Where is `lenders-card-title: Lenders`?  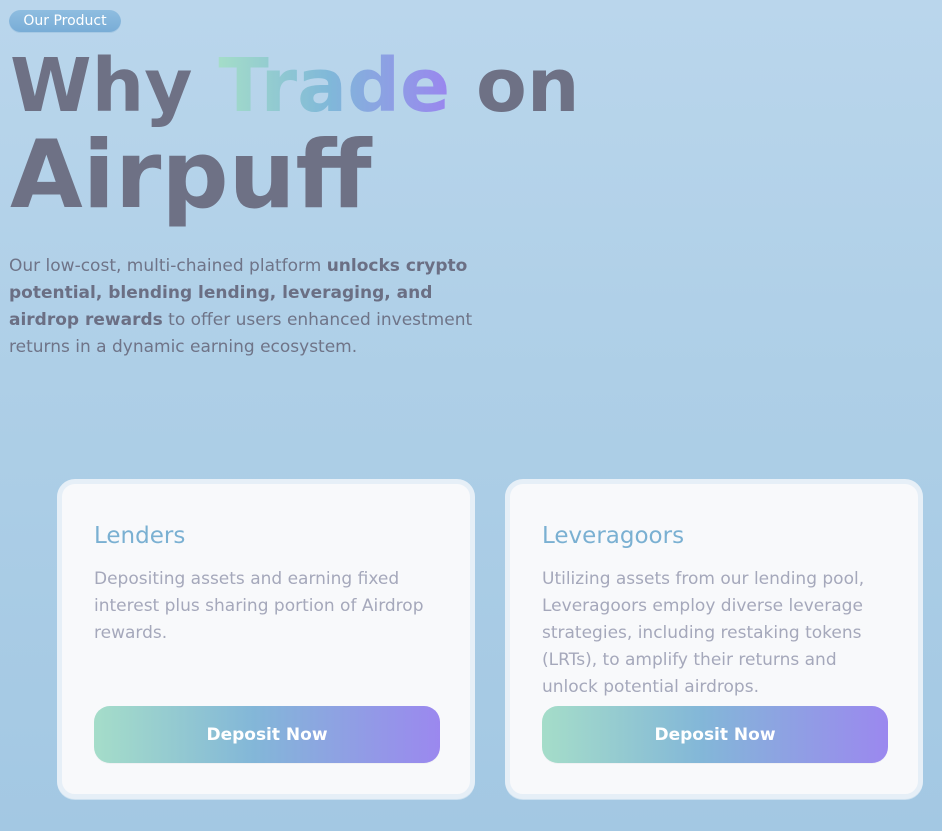 lenders-card-title: Lenders is located at coordinates (140, 536).